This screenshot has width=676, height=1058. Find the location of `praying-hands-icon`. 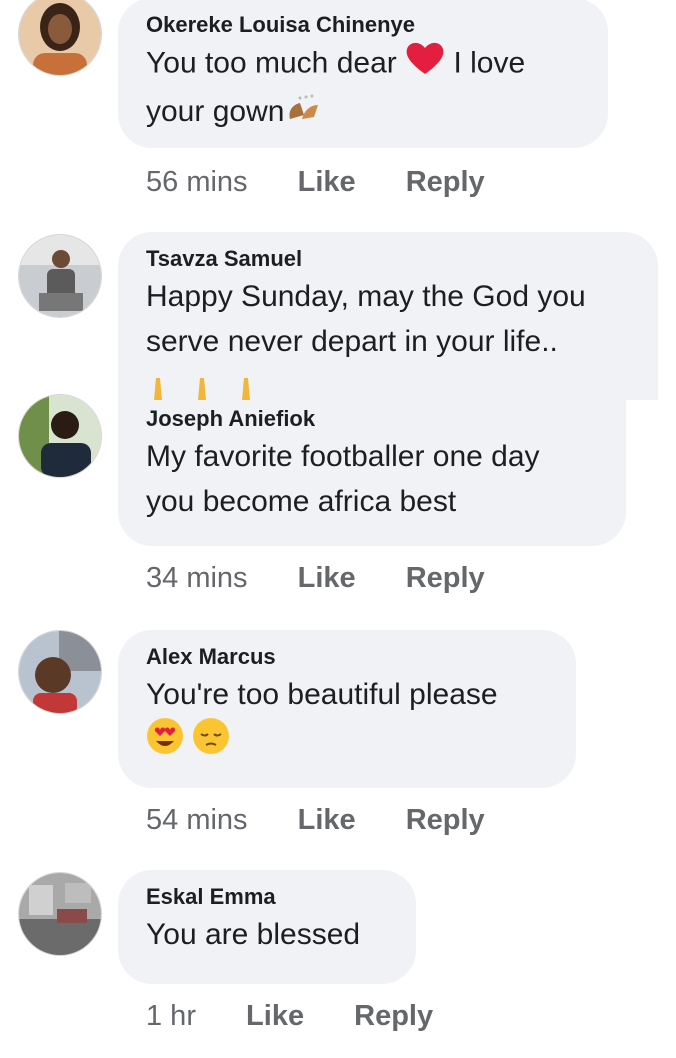

praying-hands-icon is located at coordinates (202, 389).